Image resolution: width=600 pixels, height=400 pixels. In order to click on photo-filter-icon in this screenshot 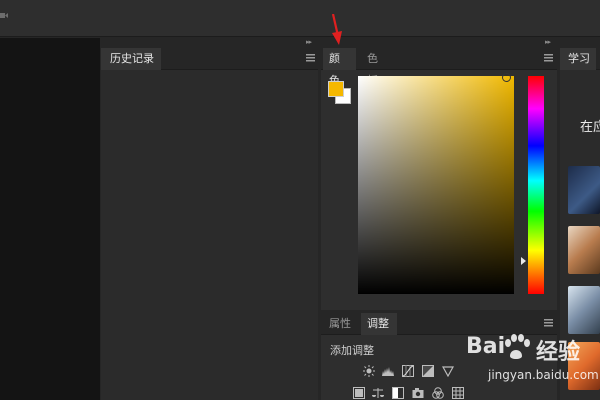, I will do `click(418, 393)`.